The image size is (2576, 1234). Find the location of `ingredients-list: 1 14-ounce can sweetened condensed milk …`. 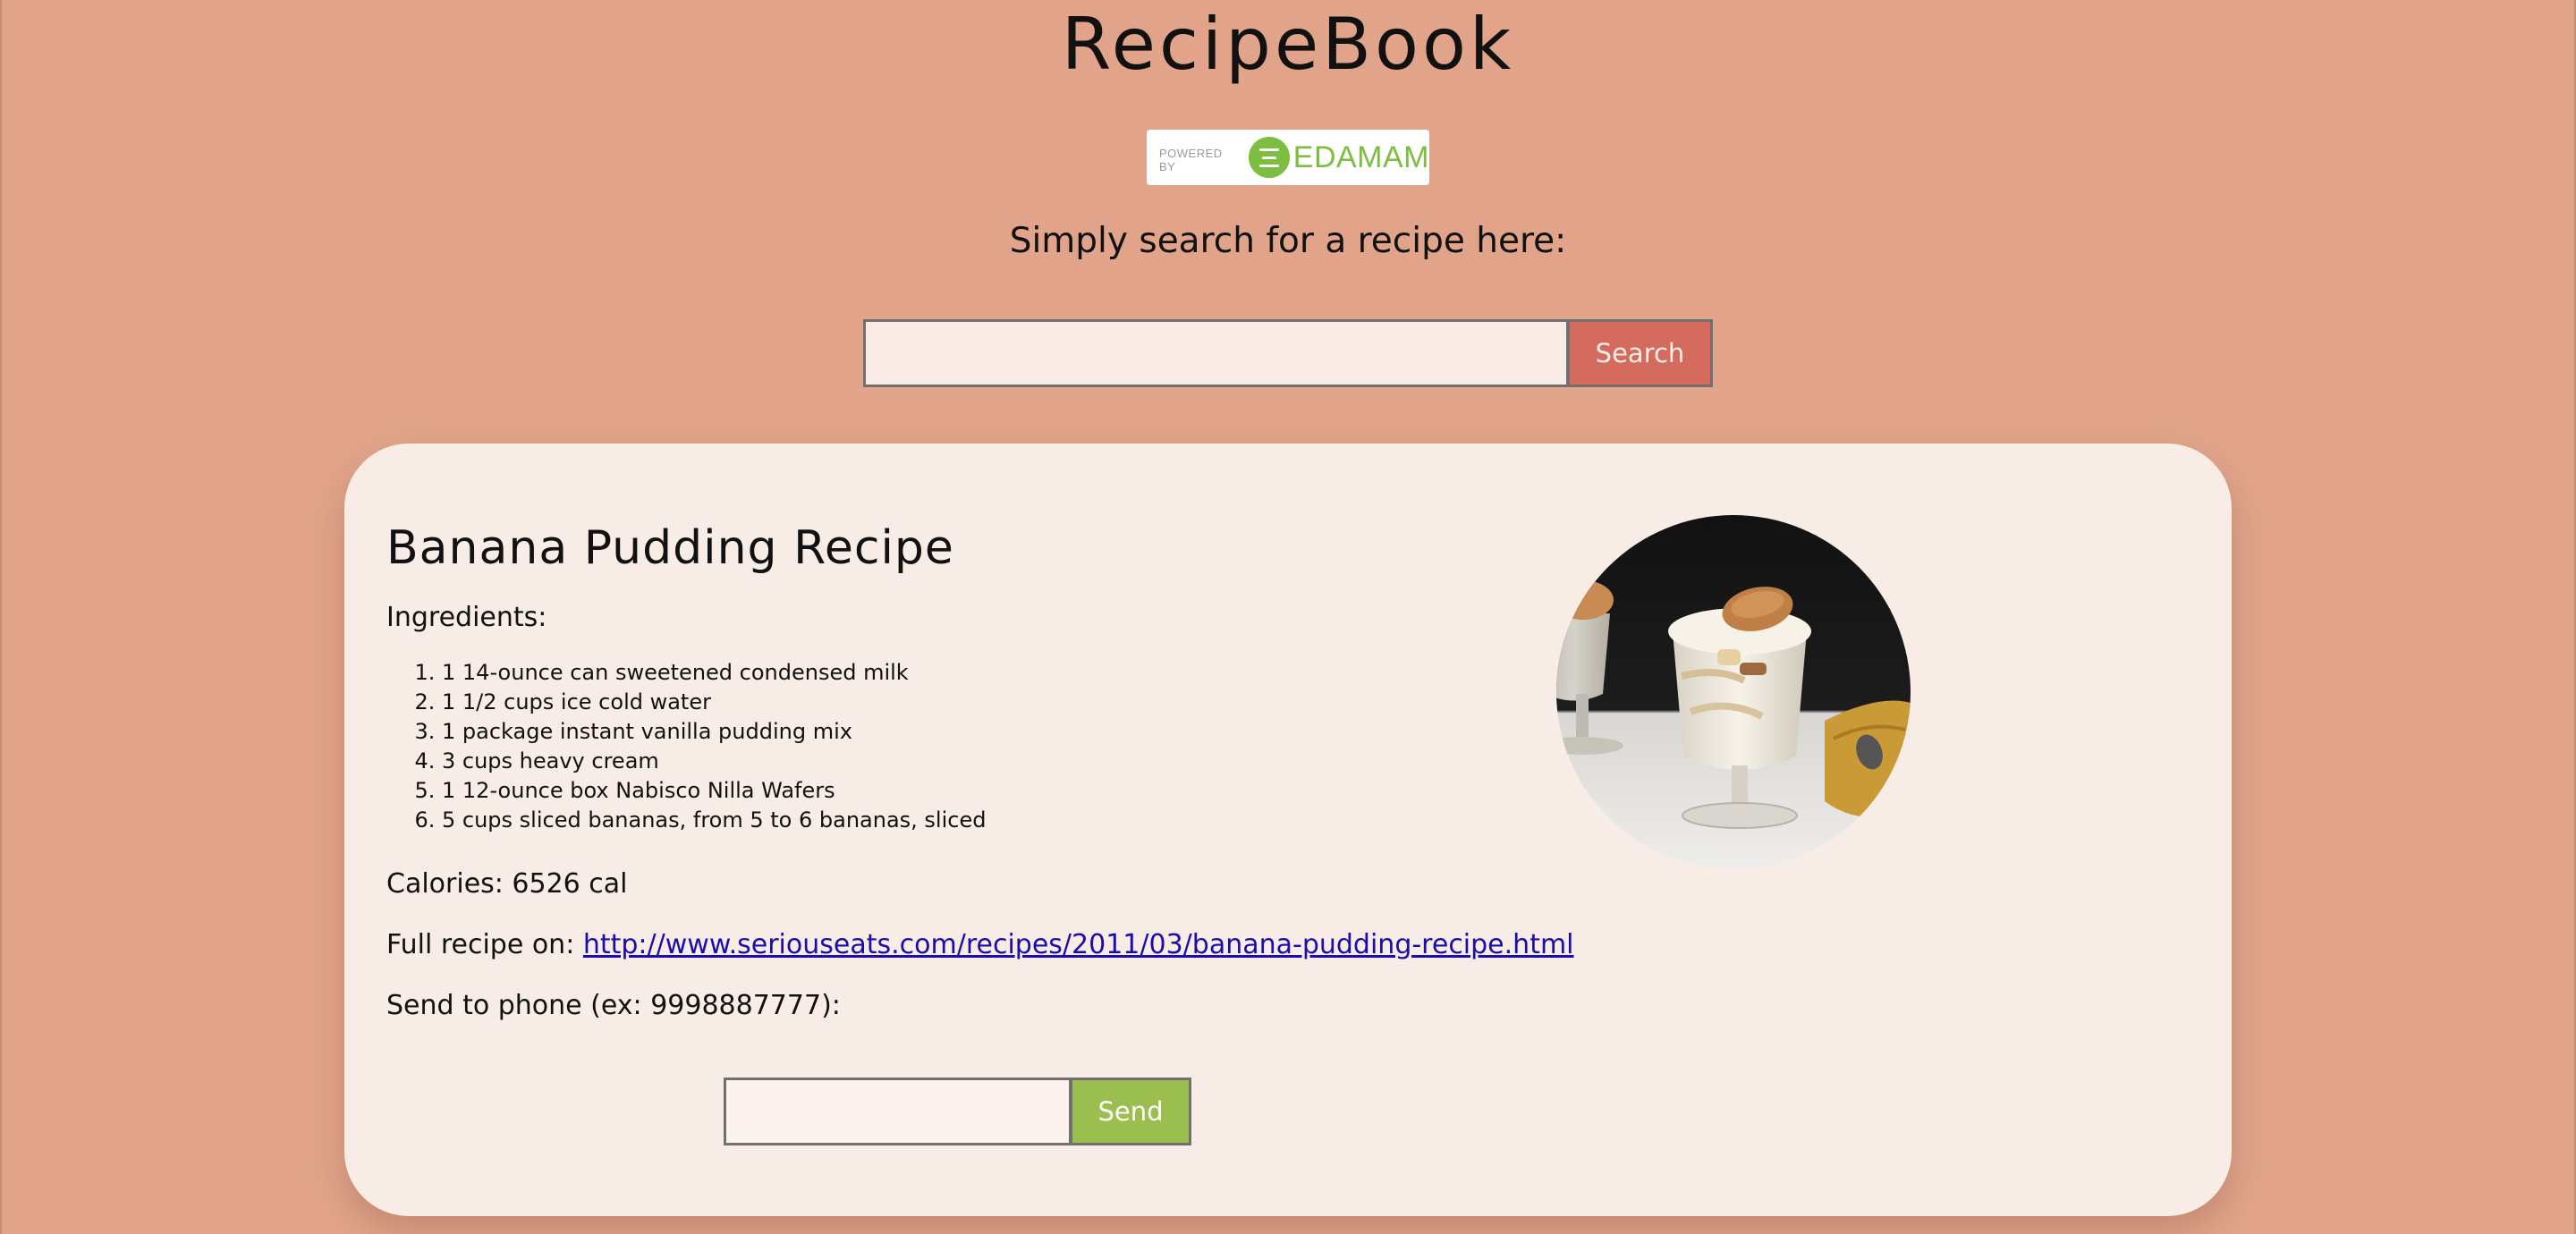

ingredients-list: 1 14-ounce can sweetened condensed milk … is located at coordinates (686, 746).